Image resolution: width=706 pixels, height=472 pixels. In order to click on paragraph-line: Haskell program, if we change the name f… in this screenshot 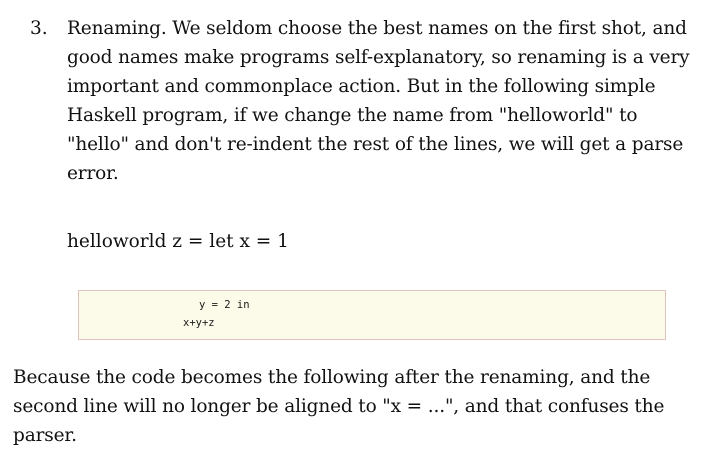, I will do `click(352, 115)`.